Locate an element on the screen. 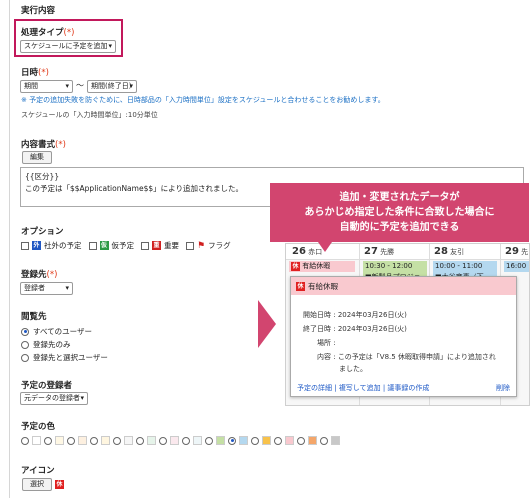 The image size is (530, 498). viewer-option-registrant-and-selected: 登録先と選択ユーザー is located at coordinates (64, 357).